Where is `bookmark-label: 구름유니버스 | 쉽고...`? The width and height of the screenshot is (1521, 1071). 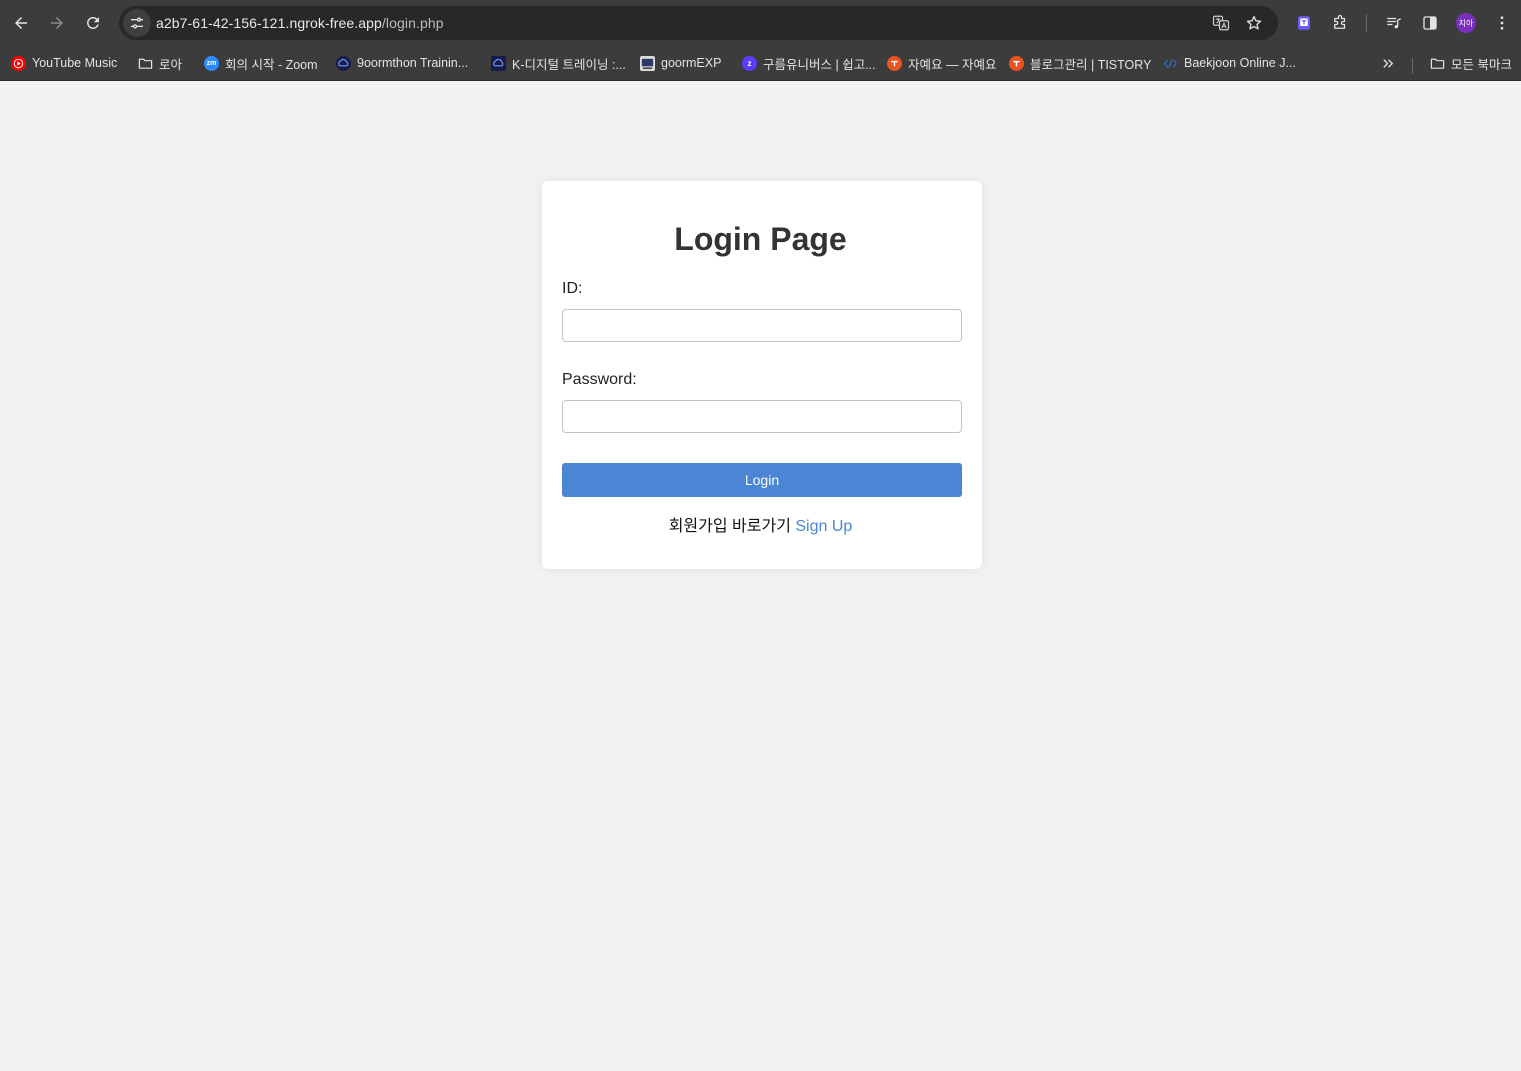 bookmark-label: 구름유니버스 | 쉽고... is located at coordinates (819, 64).